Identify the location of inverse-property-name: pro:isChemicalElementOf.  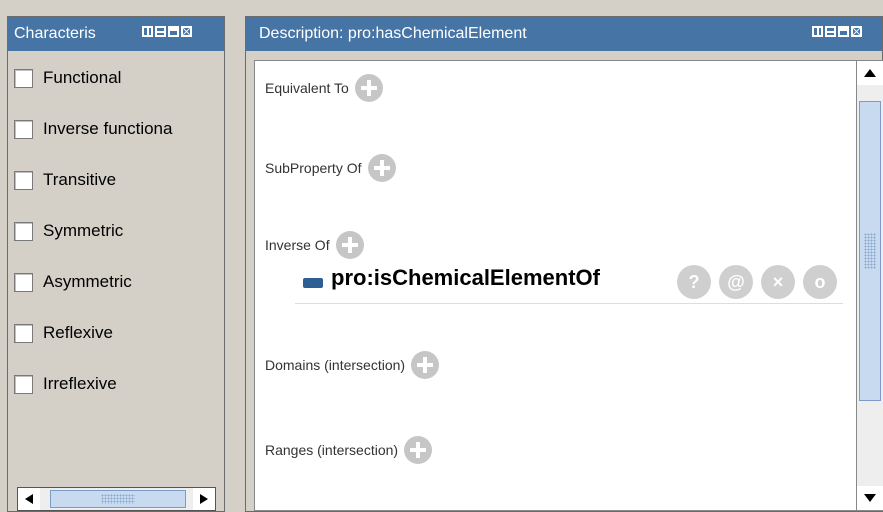
(465, 277).